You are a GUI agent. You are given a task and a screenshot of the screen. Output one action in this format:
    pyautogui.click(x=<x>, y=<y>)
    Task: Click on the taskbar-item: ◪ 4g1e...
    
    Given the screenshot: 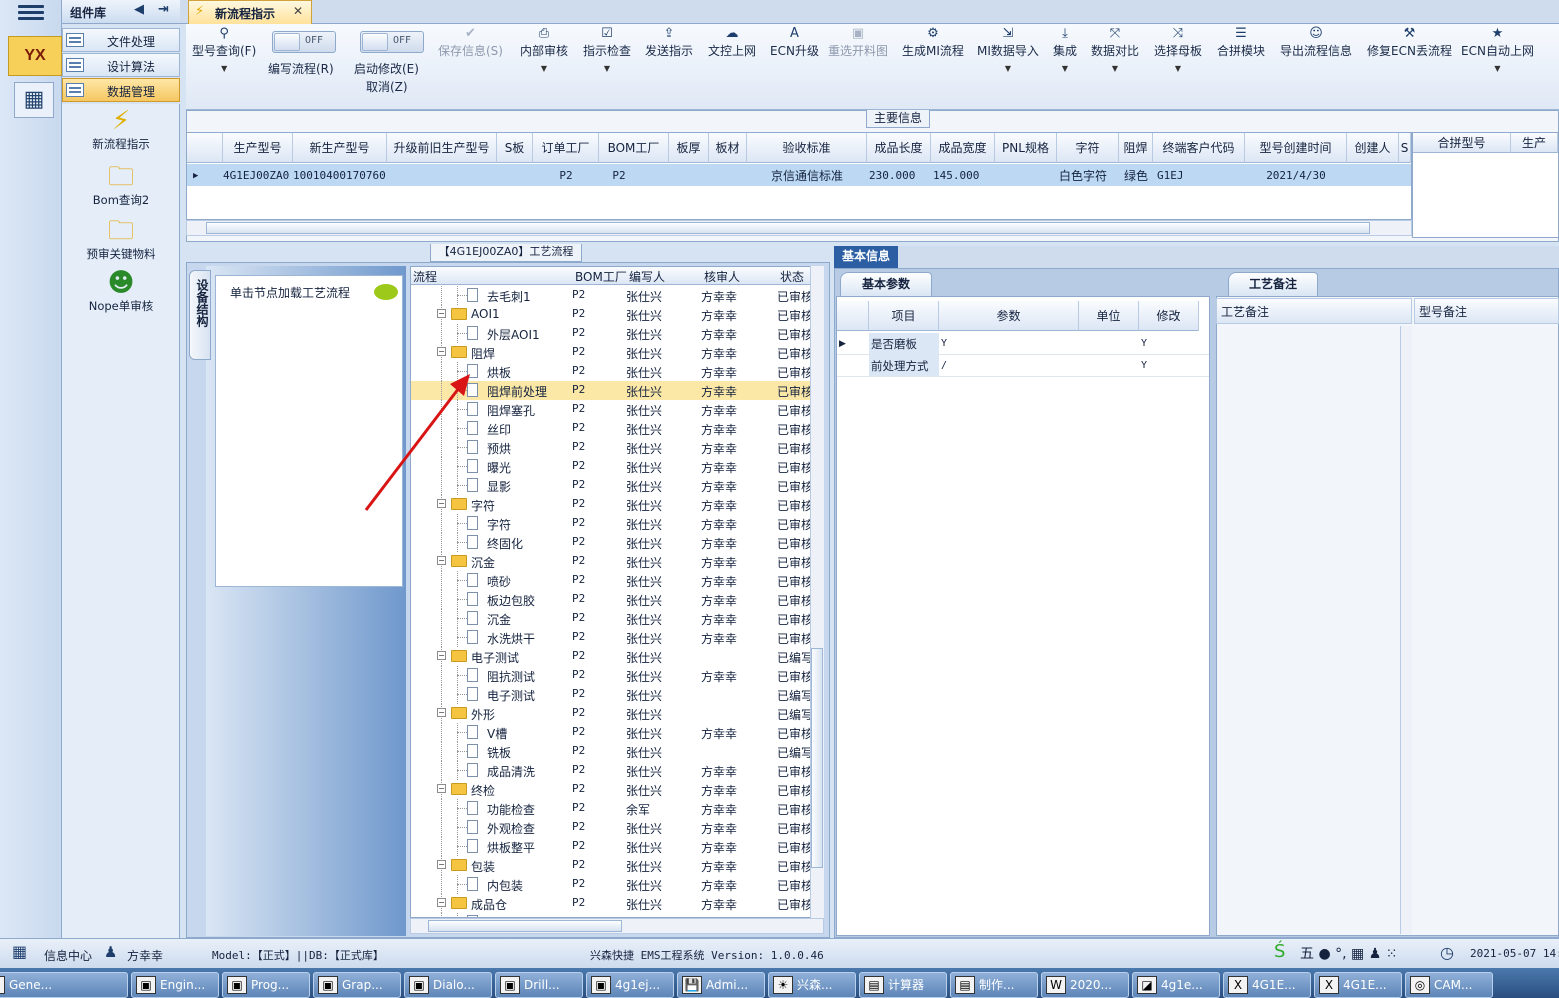 What is the action you would take?
    pyautogui.click(x=1176, y=985)
    